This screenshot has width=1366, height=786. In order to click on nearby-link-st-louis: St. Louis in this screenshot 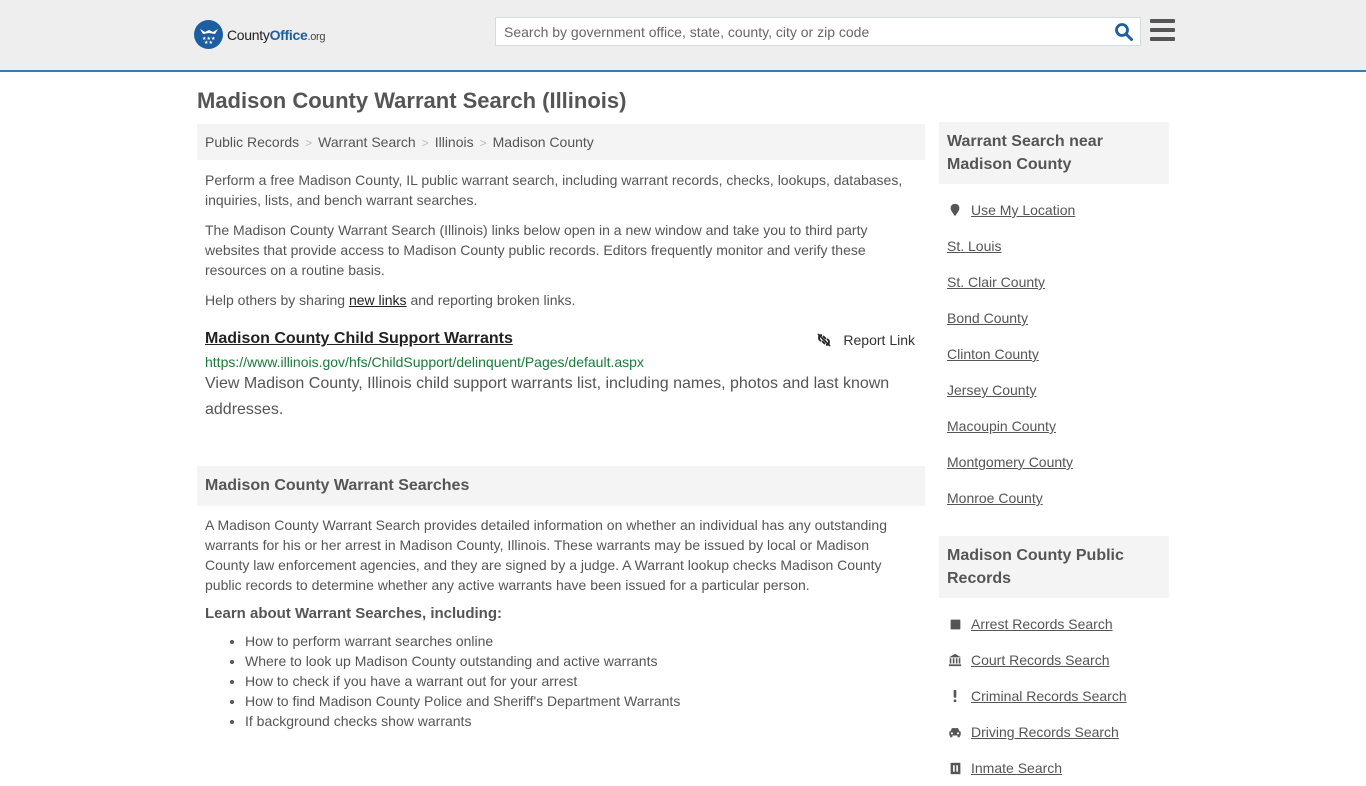, I will do `click(974, 246)`.